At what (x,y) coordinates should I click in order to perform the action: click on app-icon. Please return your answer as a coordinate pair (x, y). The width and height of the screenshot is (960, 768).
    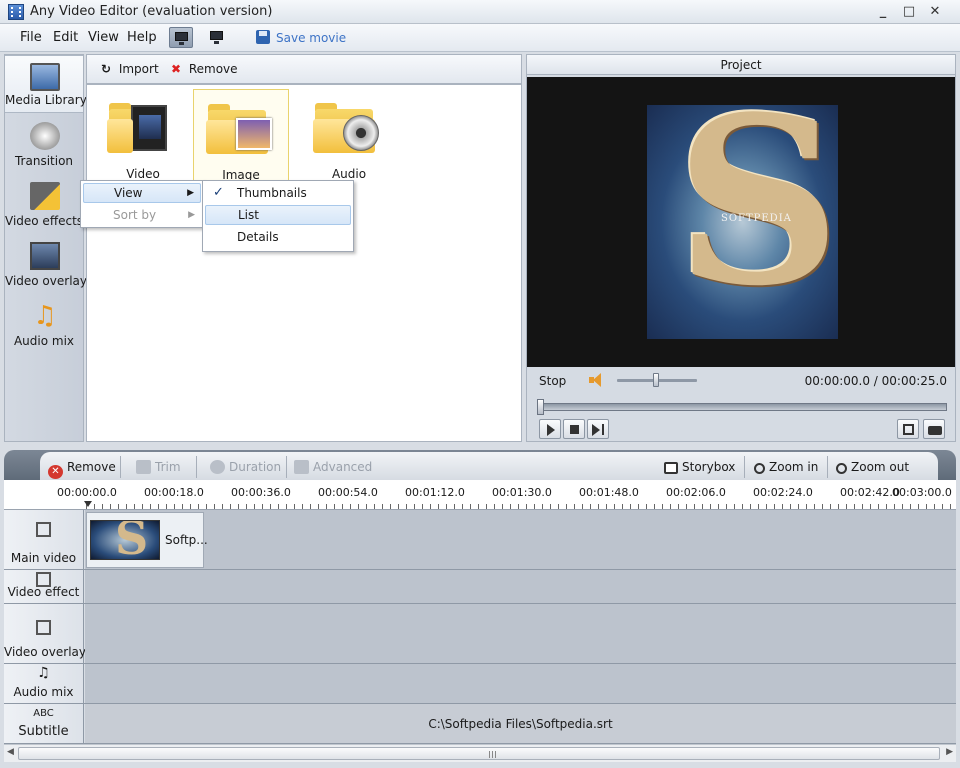
    Looking at the image, I should click on (16, 12).